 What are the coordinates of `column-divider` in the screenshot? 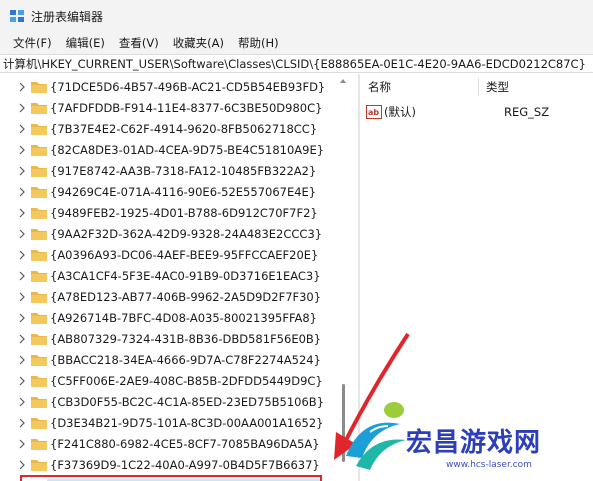 It's located at (478, 87).